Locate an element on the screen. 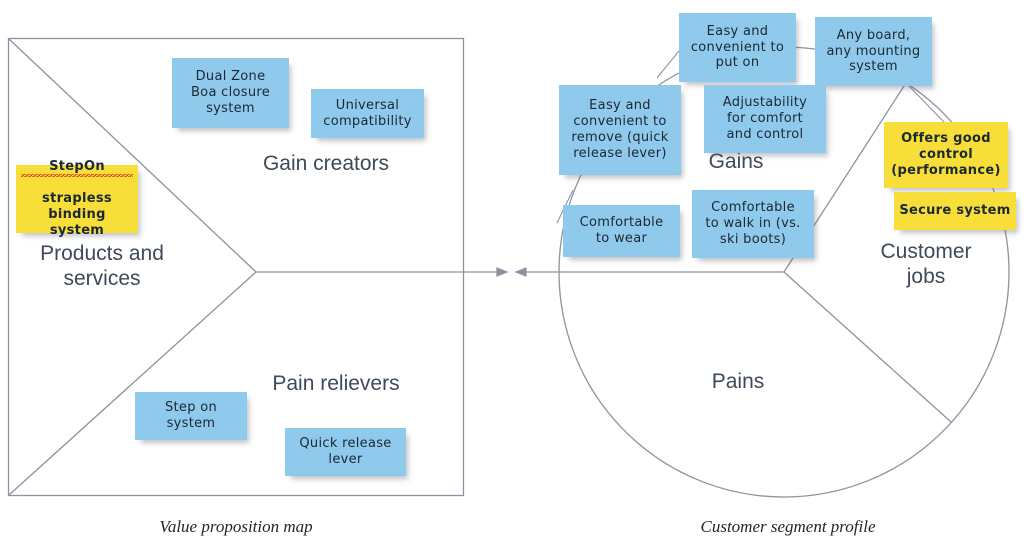 The height and width of the screenshot is (552, 1024). note-step-on-system: Step on system is located at coordinates (191, 416).